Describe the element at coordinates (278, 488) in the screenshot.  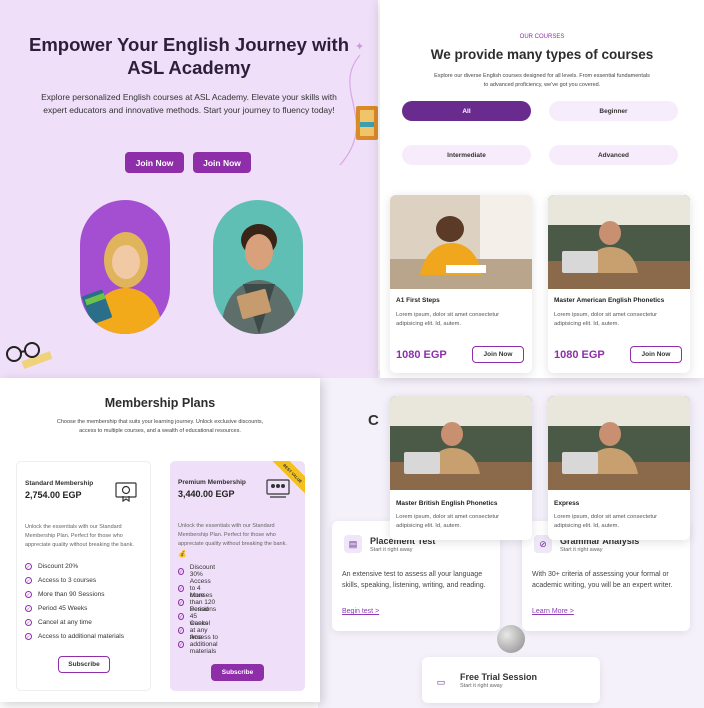
I see `online-class-icon` at that location.